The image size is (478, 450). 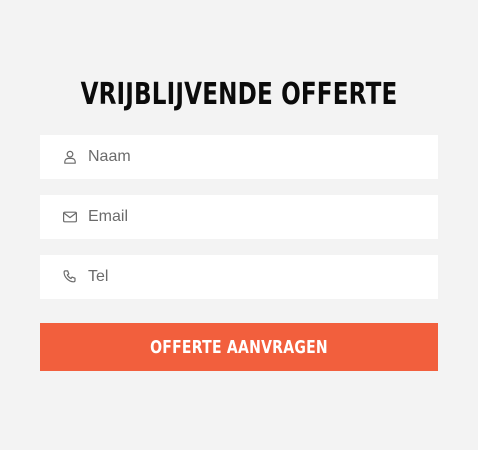 What do you see at coordinates (70, 157) in the screenshot?
I see `user-icon` at bounding box center [70, 157].